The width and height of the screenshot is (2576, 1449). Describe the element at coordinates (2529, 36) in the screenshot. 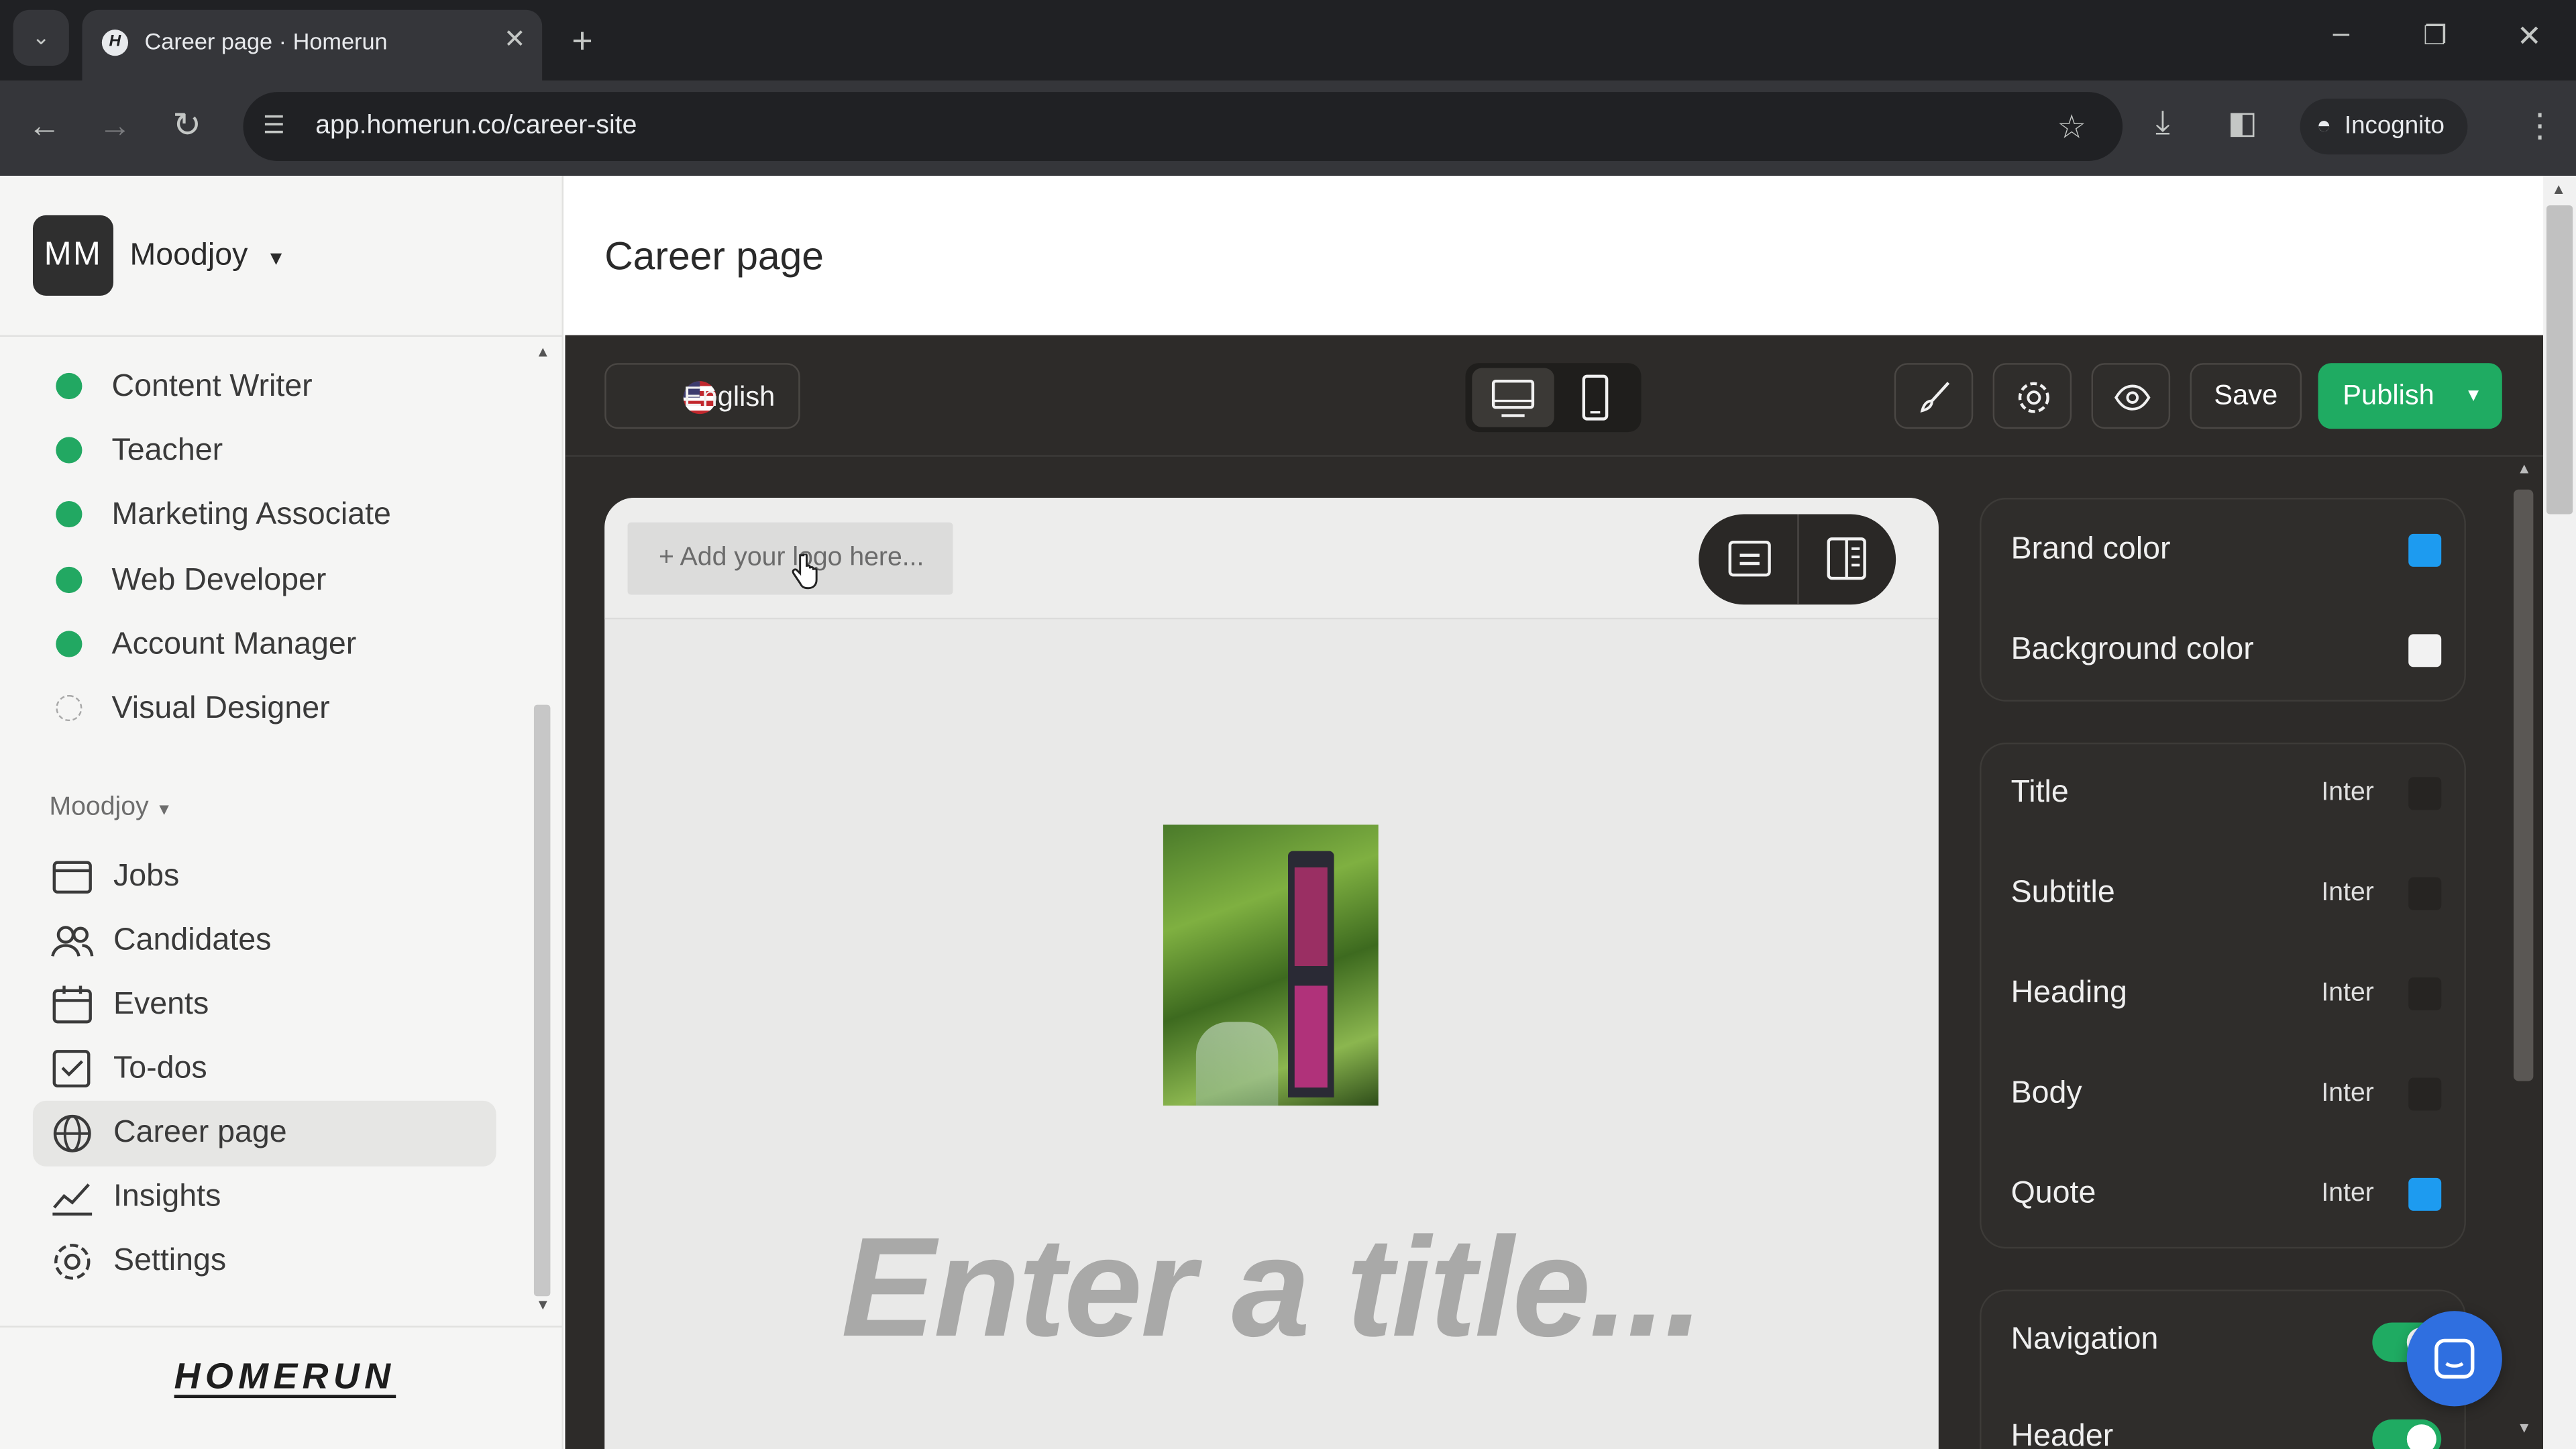

I see `close-window-icon: ✕` at that location.